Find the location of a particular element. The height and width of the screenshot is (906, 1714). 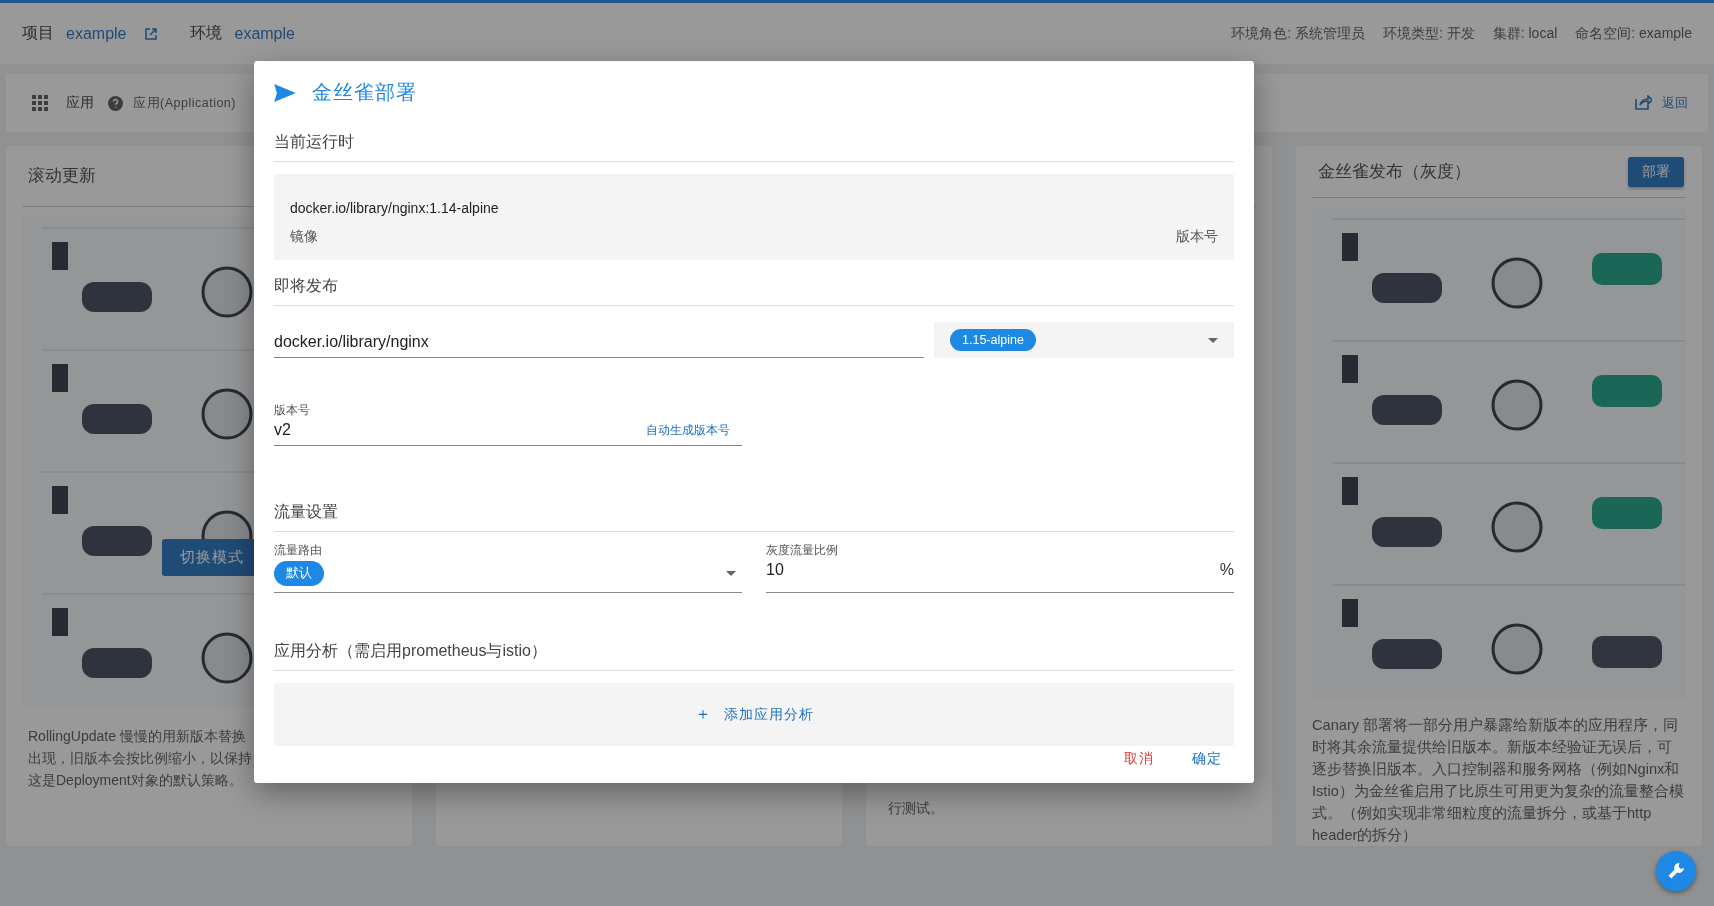

environment-info: 环境角色: 系统管理员 is located at coordinates (1298, 33).